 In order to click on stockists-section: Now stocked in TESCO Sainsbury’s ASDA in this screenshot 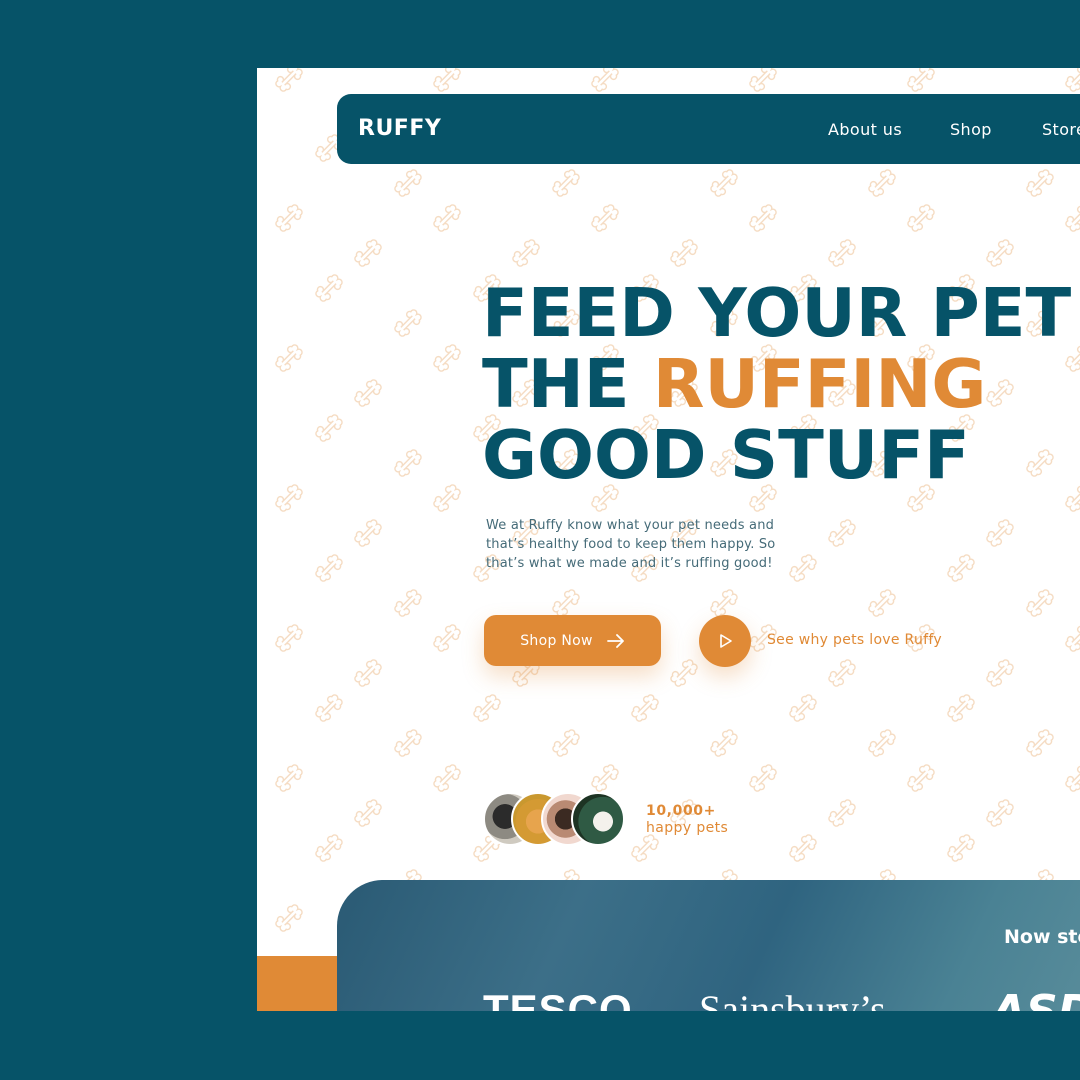, I will do `click(708, 945)`.